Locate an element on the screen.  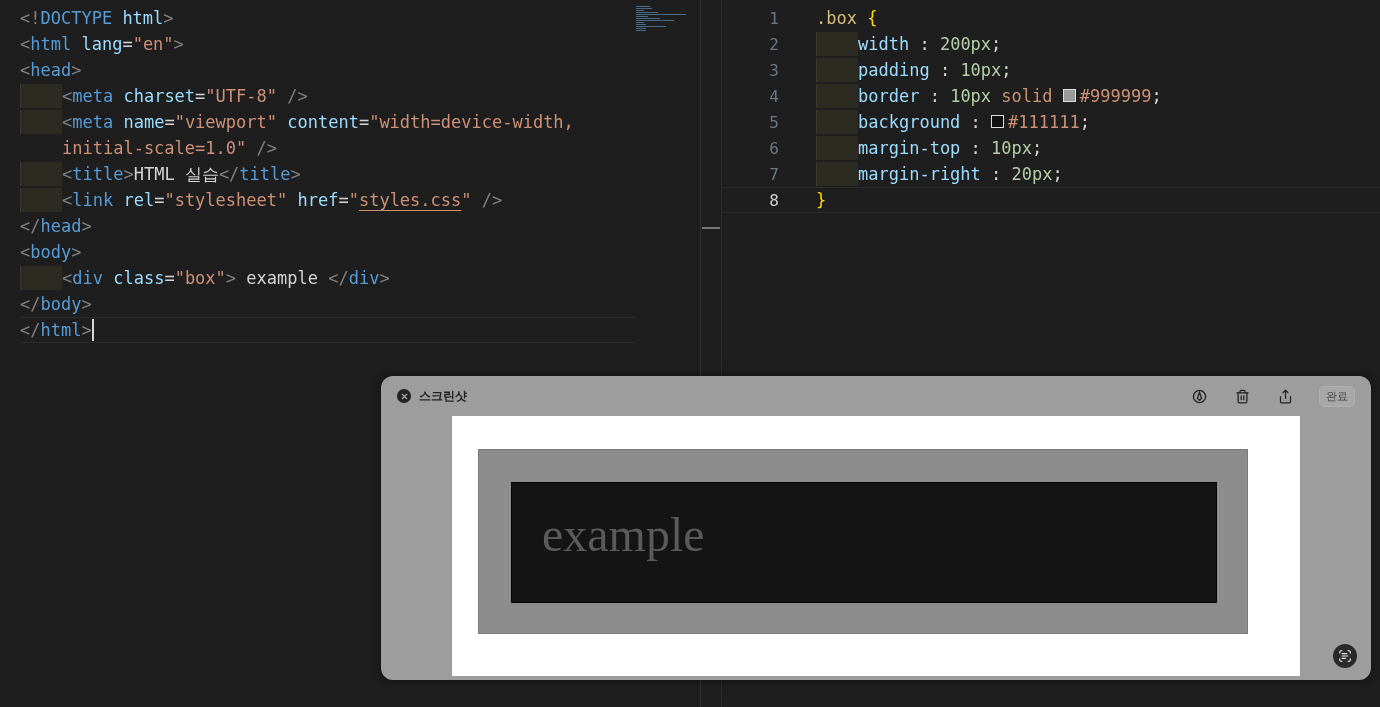
code-text: <title>HTML 실습</title> is located at coordinates (181, 174).